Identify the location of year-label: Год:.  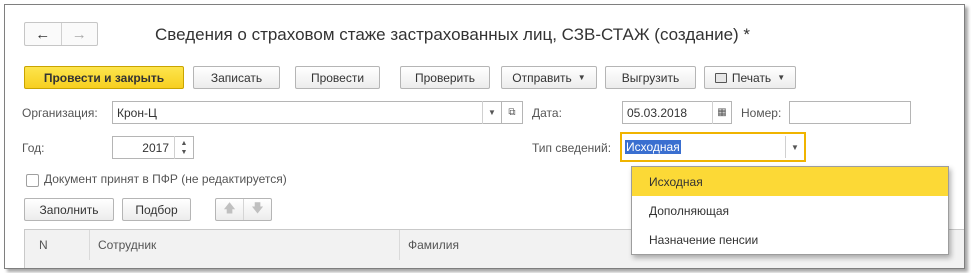
(33, 148).